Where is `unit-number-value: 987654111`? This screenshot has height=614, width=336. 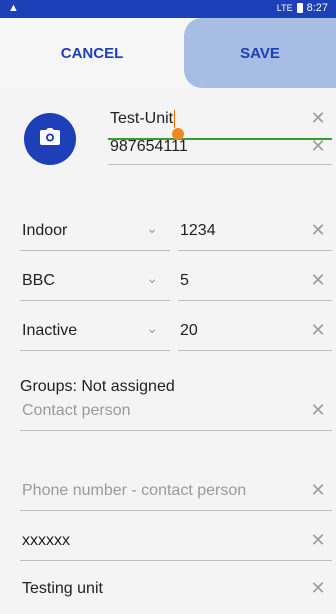 unit-number-value: 987654111 is located at coordinates (149, 146).